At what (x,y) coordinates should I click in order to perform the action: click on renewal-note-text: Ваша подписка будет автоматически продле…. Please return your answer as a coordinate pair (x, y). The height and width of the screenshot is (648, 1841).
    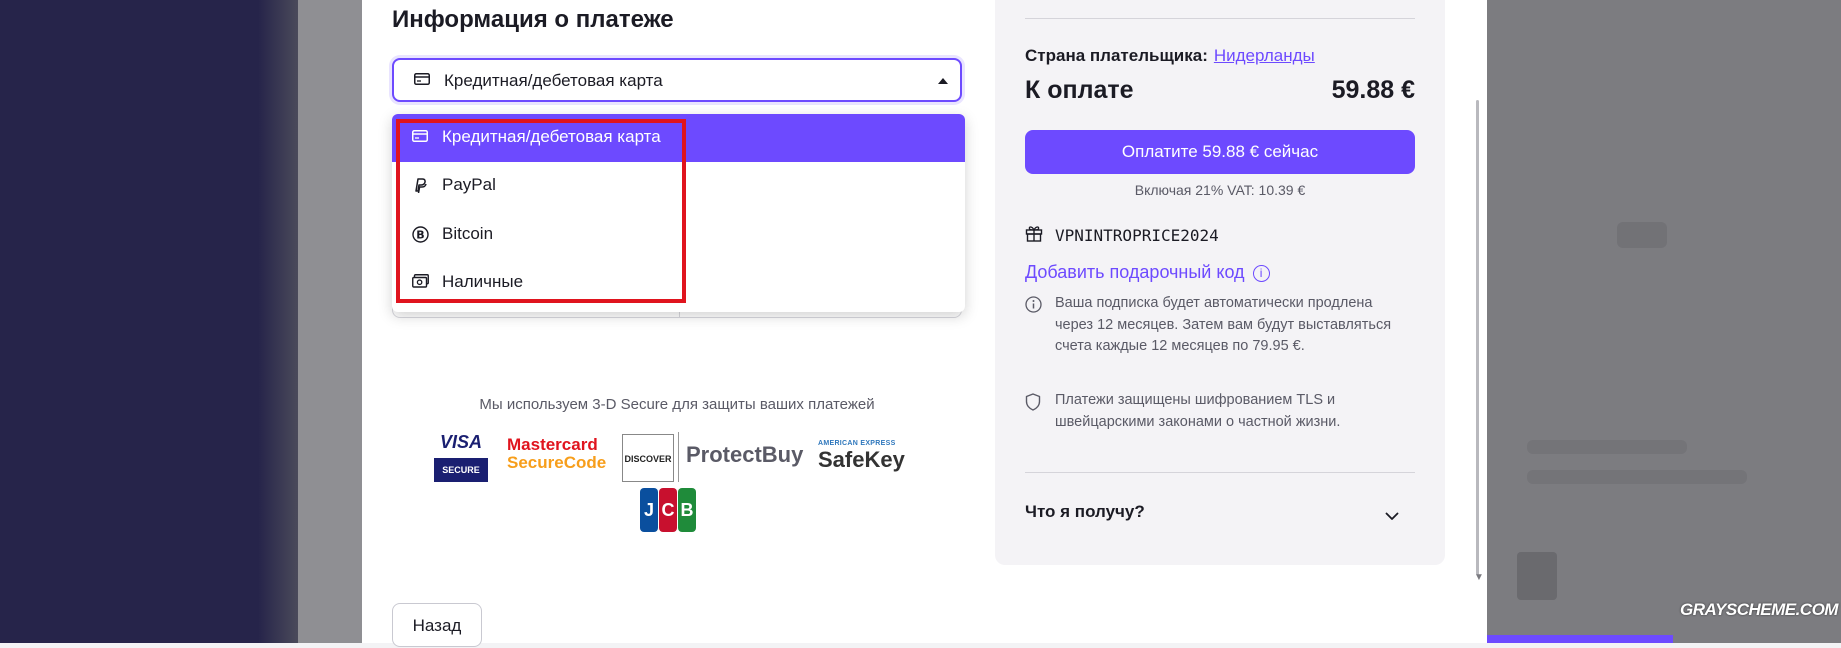
    Looking at the image, I should click on (1223, 324).